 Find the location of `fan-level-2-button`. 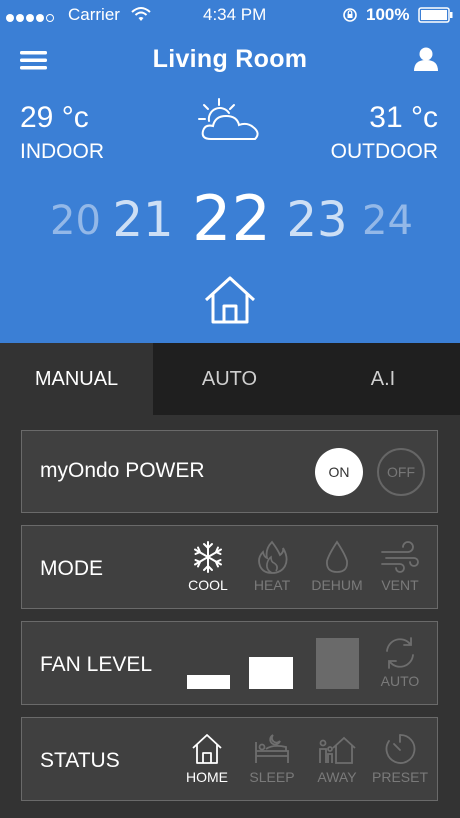

fan-level-2-button is located at coordinates (271, 673).